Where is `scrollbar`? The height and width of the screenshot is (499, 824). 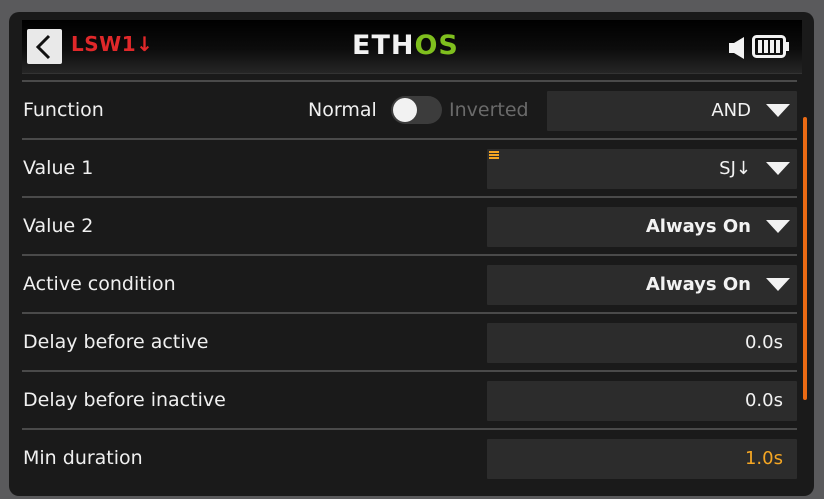 scrollbar is located at coordinates (805, 258).